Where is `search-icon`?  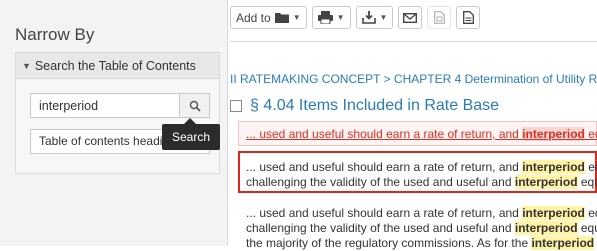
search-icon is located at coordinates (195, 106).